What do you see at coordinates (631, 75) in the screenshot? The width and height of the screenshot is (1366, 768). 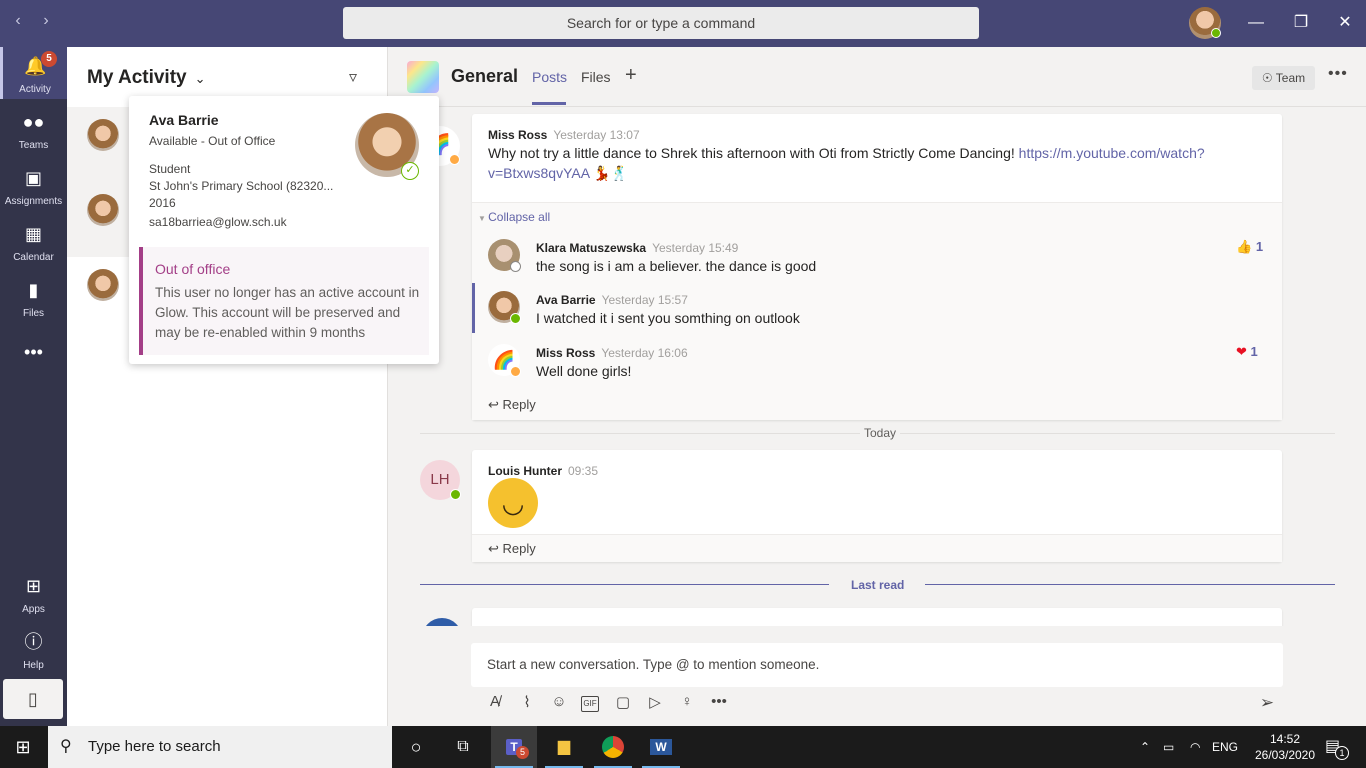 I see `add-tab-button: +` at bounding box center [631, 75].